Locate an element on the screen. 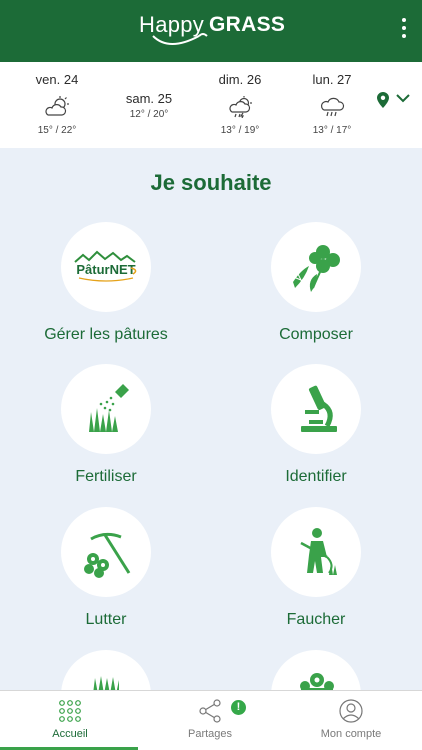 This screenshot has width=422, height=750. app-header: Happy GRASS is located at coordinates (211, 31).